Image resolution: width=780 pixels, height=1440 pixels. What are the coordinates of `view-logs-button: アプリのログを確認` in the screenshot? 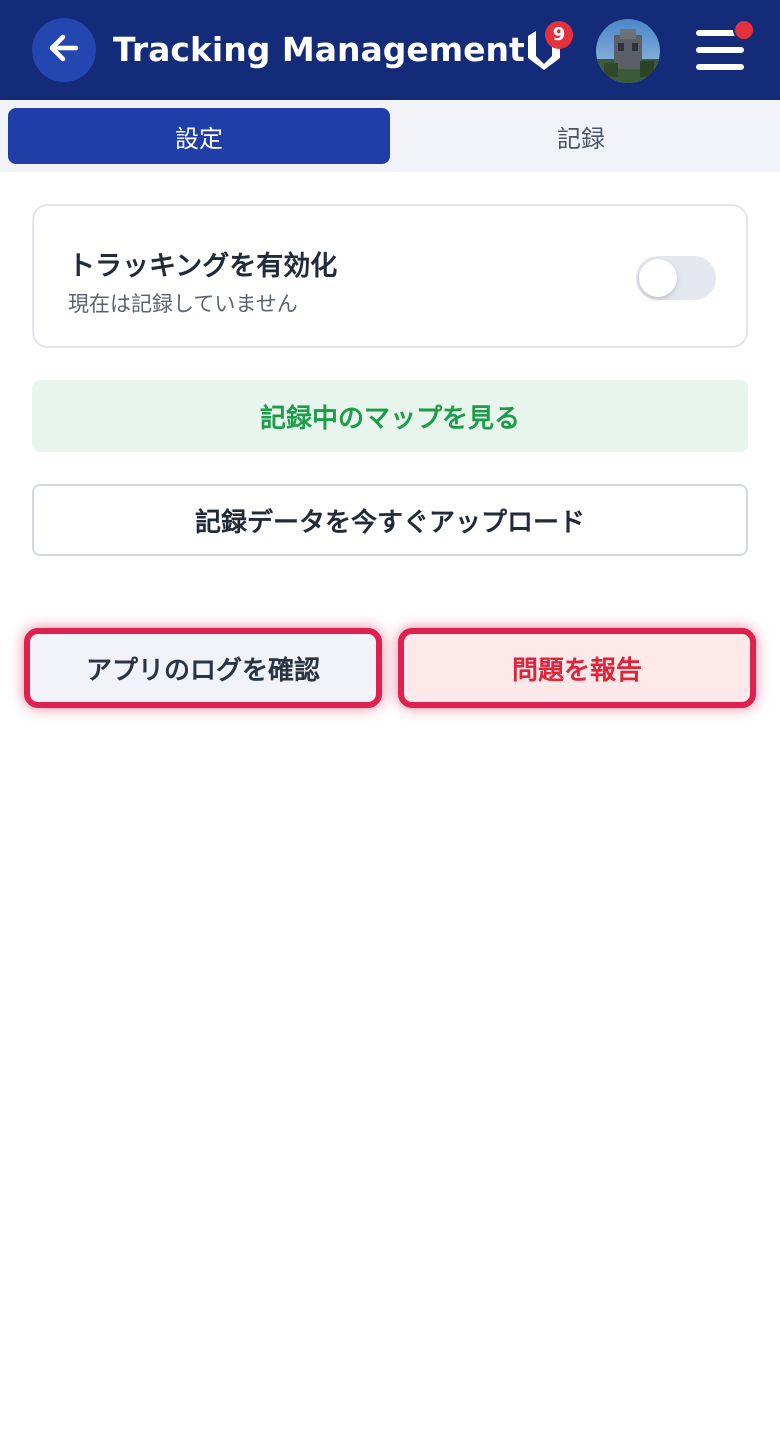 It's located at (203, 668).